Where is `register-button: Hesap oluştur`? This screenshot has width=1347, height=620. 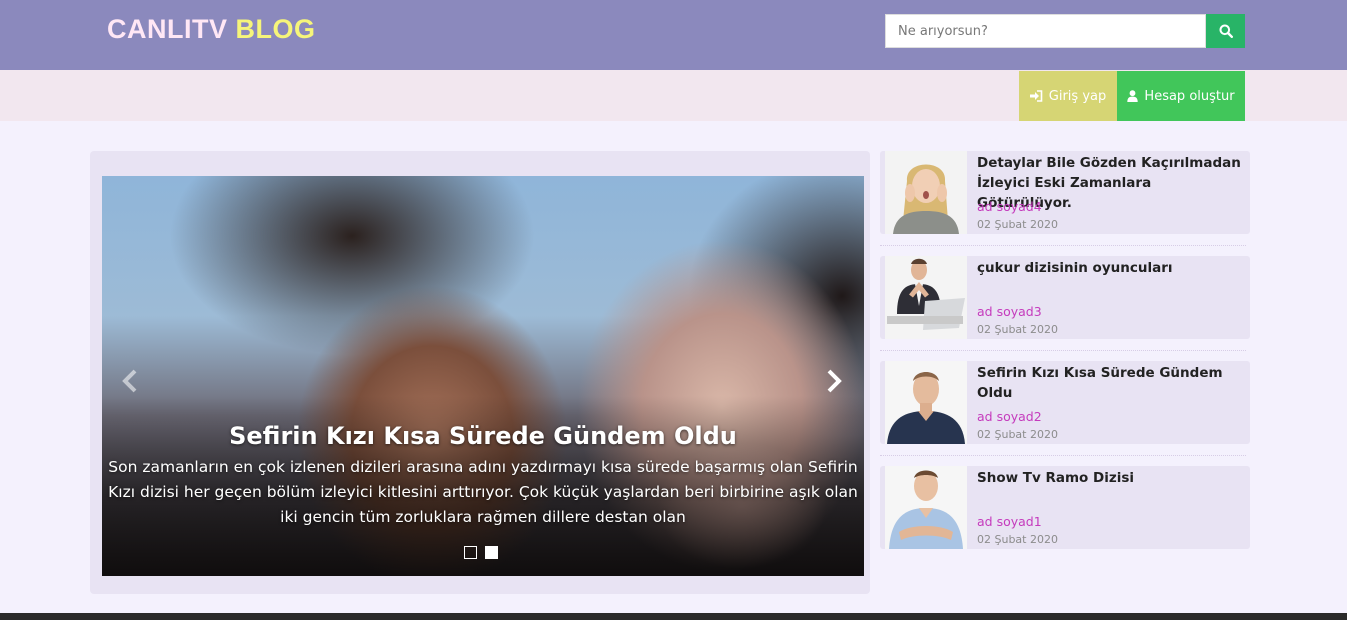 register-button: Hesap oluştur is located at coordinates (1181, 96).